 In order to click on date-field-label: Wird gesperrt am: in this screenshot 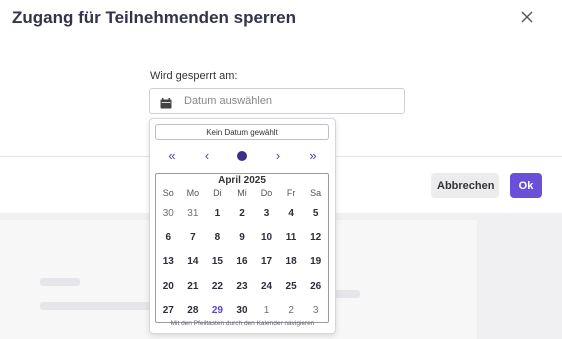, I will do `click(194, 76)`.